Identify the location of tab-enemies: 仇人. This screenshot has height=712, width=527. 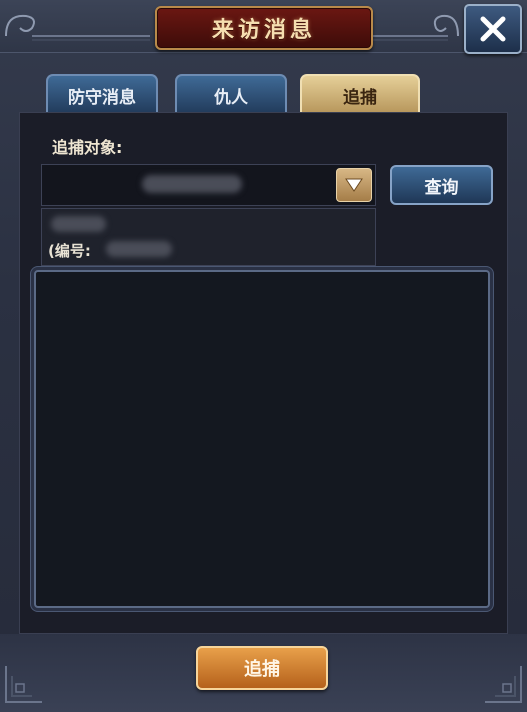
(231, 94).